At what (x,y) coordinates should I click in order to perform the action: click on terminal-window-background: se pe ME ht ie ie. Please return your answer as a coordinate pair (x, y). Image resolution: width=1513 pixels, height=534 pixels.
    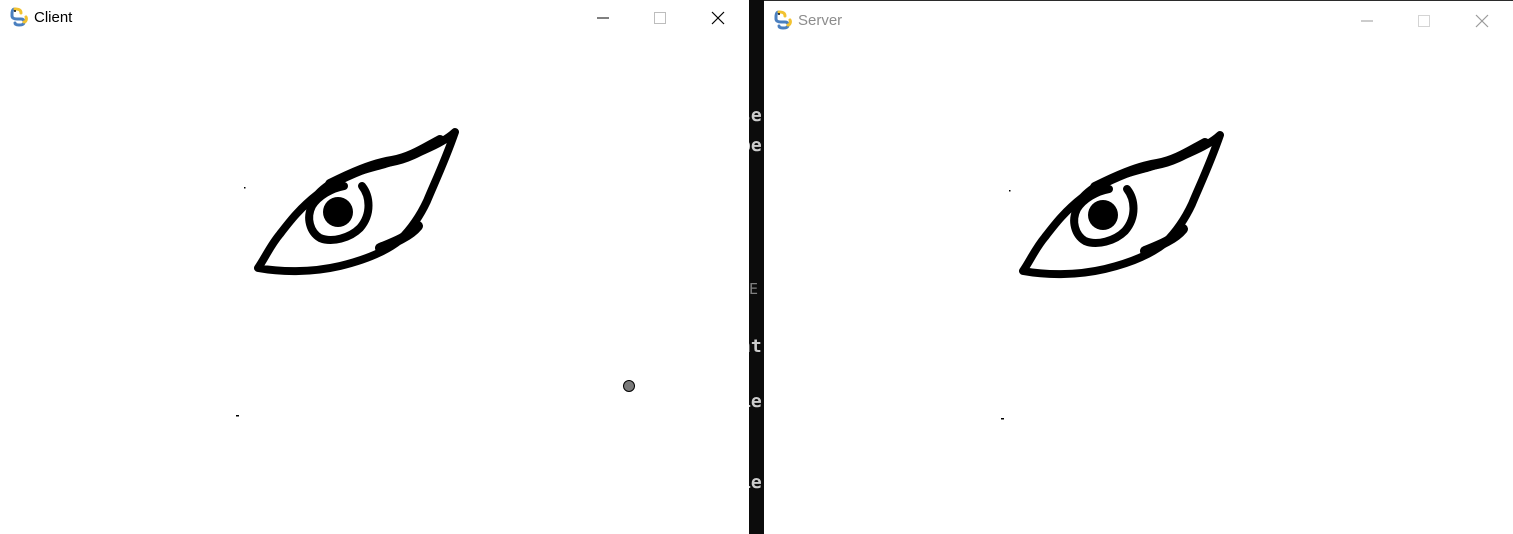
    Looking at the image, I should click on (756, 267).